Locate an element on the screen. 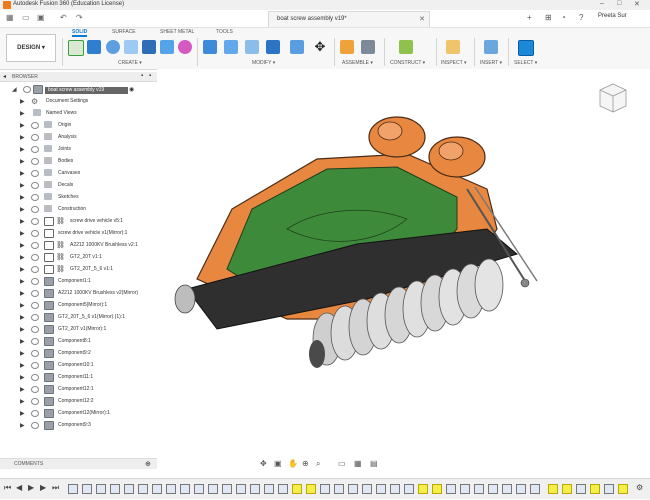 The width and height of the screenshot is (650, 500). redo-icon: ↷ is located at coordinates (79, 17).